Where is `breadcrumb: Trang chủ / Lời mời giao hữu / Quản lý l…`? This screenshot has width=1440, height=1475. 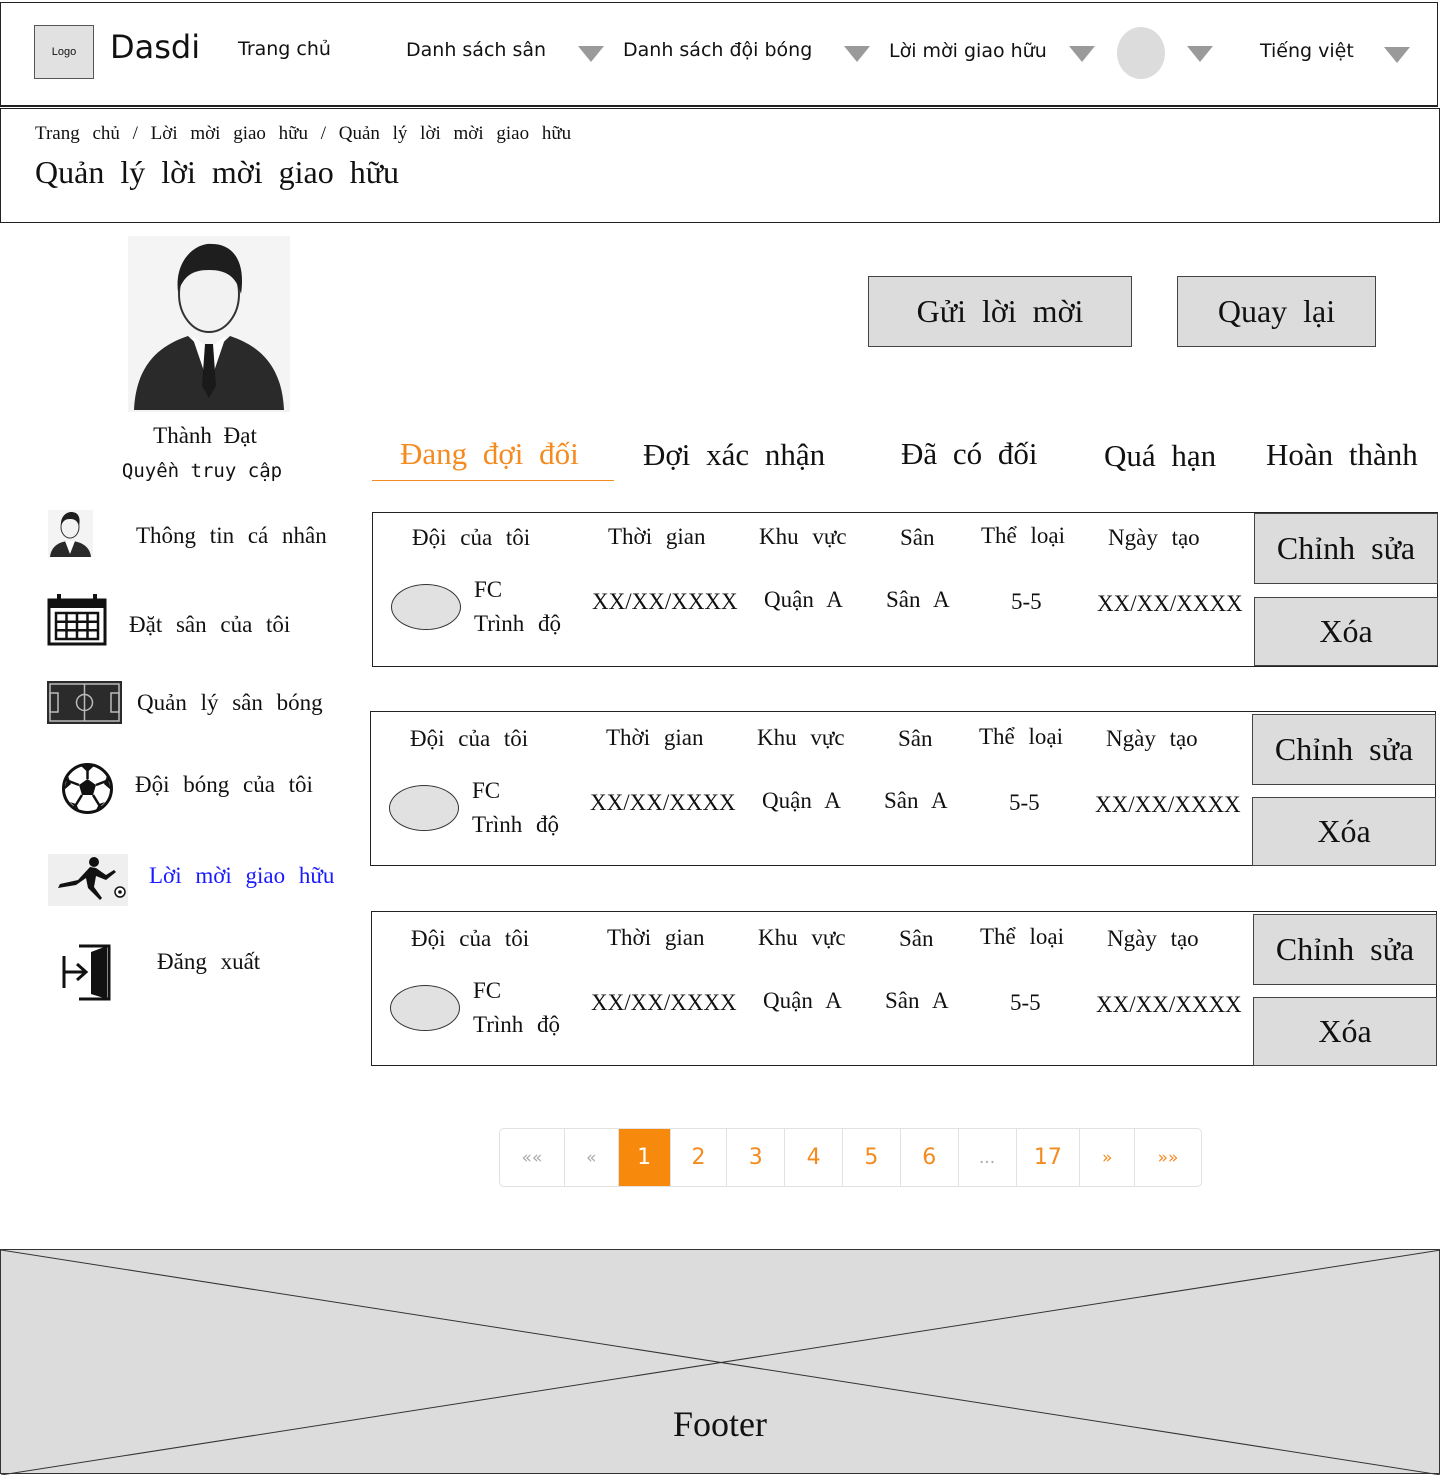
breadcrumb: Trang chủ / Lời mời giao hữu / Quản lý l… is located at coordinates (303, 133).